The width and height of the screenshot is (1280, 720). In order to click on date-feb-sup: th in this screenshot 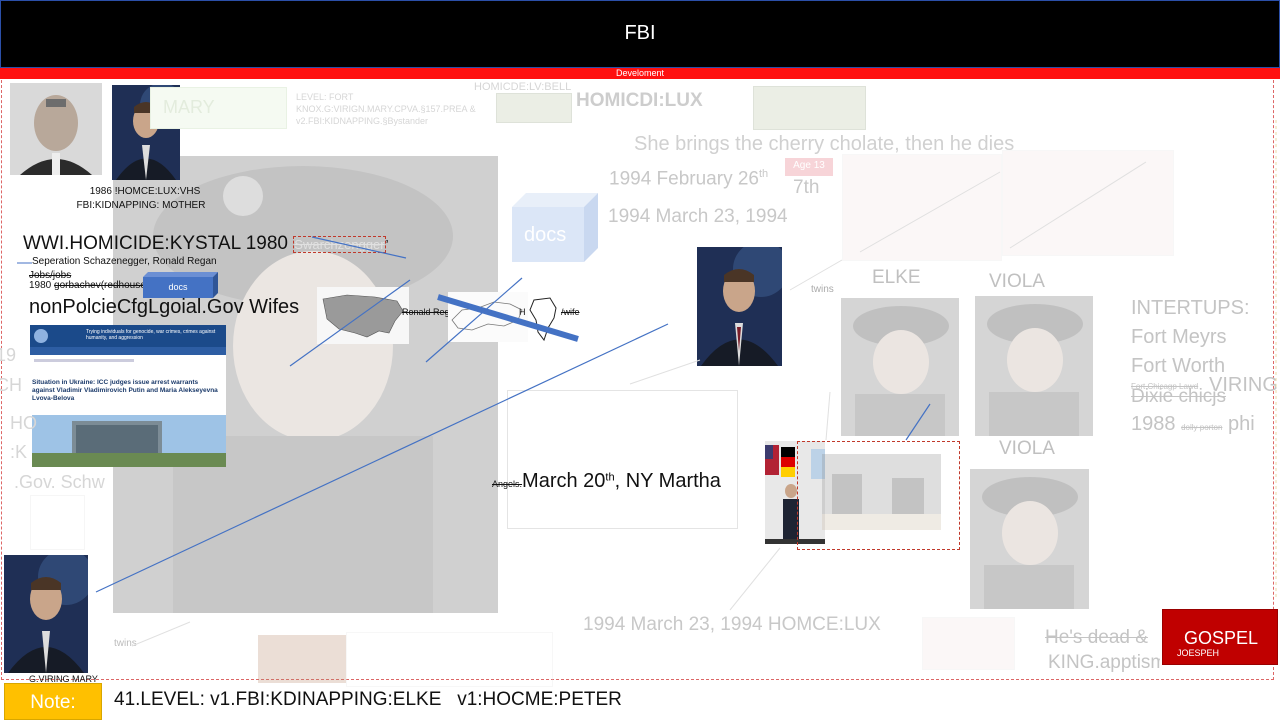, I will do `click(764, 174)`.